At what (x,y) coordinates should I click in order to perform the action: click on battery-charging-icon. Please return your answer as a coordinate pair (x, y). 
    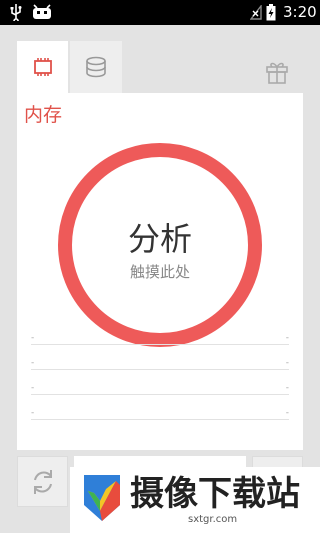
    Looking at the image, I should click on (271, 14).